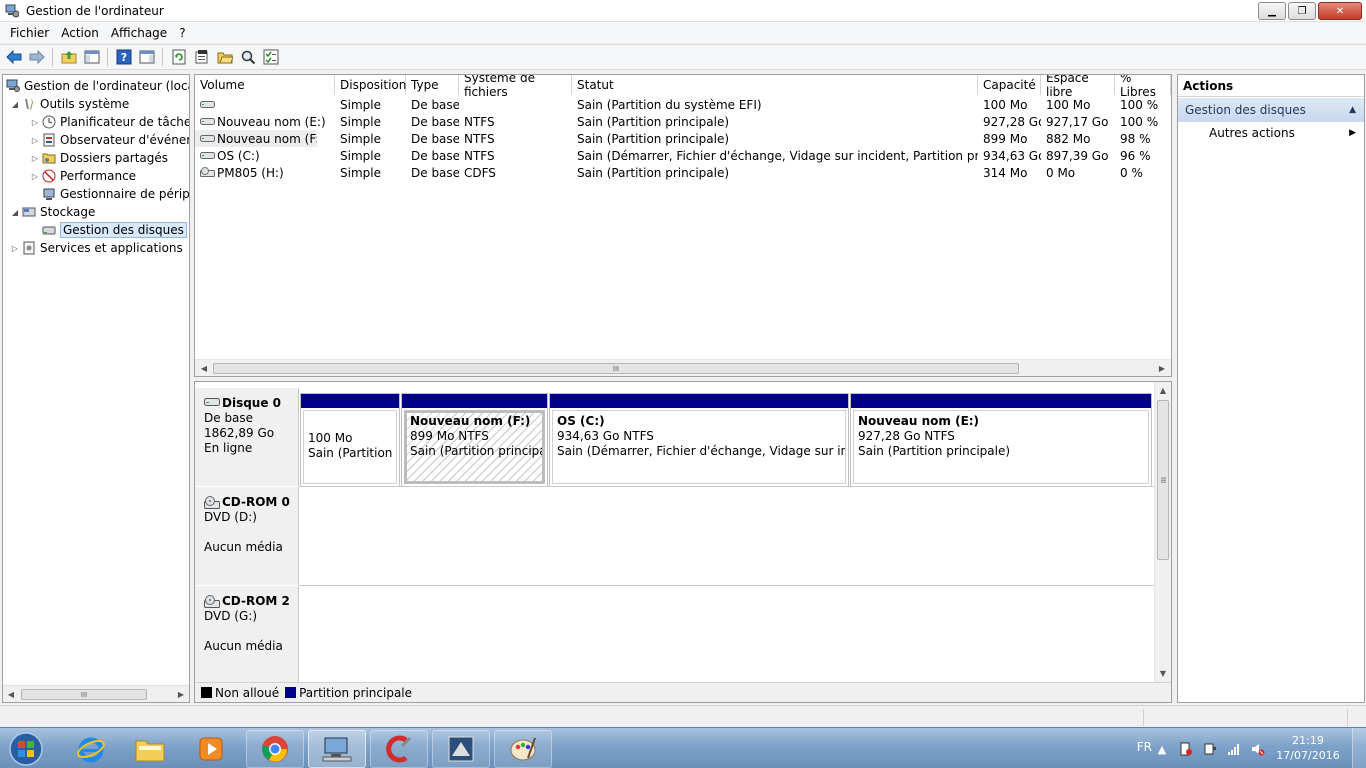 The height and width of the screenshot is (768, 1366). I want to click on tree-item-outils-systeme: ◢ Outils système, so click(69, 104).